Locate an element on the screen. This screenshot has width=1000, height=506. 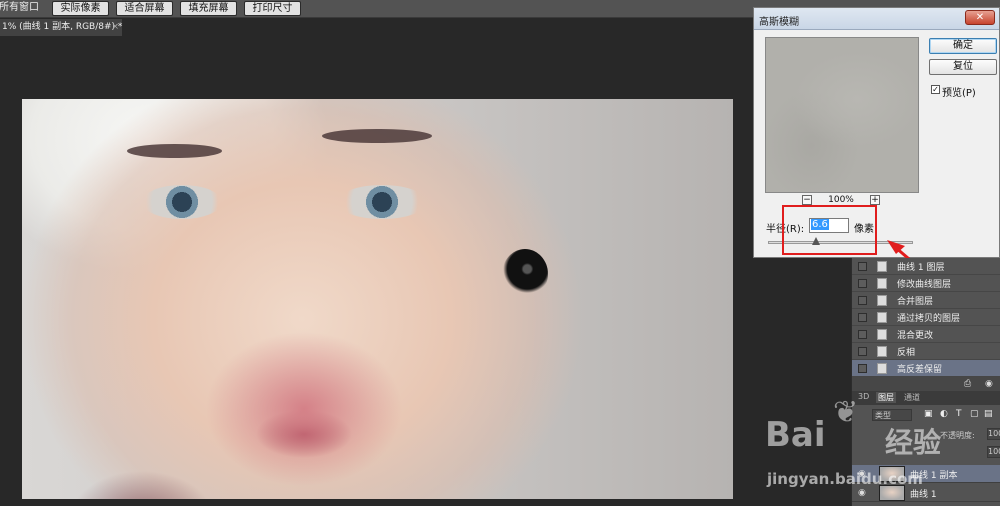
zoom-in-button: + is located at coordinates (875, 200).